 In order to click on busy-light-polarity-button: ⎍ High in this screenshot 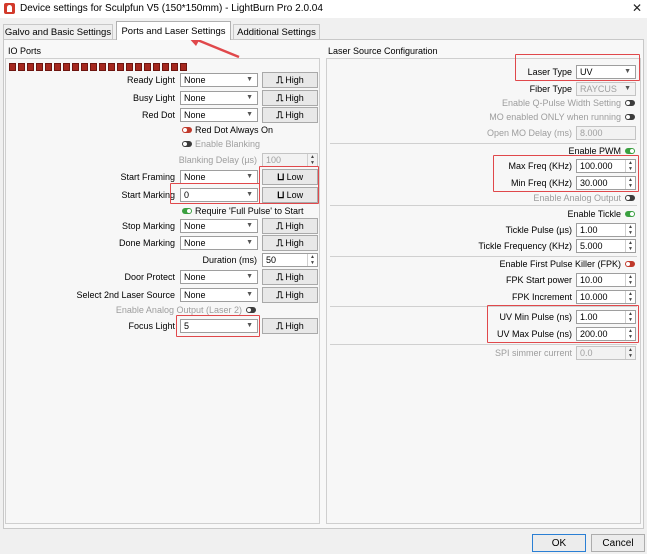, I will do `click(290, 98)`.